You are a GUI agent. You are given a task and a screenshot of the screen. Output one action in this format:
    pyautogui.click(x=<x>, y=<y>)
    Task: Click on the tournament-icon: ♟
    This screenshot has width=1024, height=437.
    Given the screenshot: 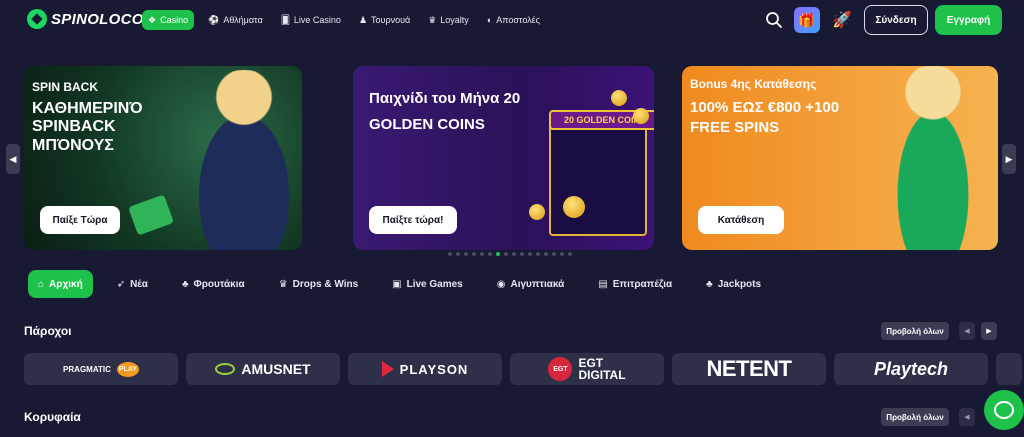 What is the action you would take?
    pyautogui.click(x=363, y=19)
    